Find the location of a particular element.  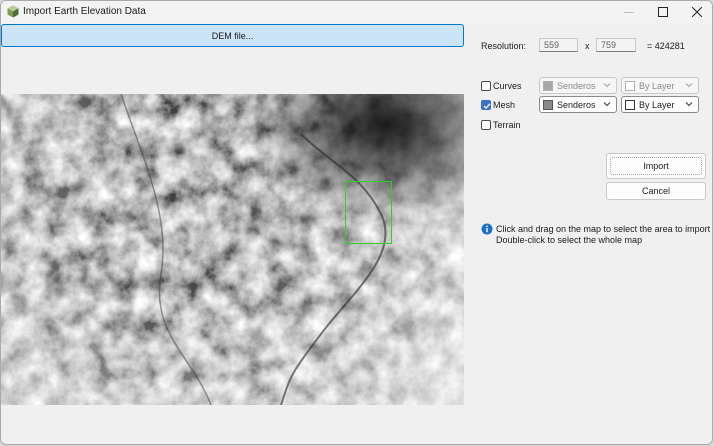

curves-material-select: Senderos is located at coordinates (578, 85).